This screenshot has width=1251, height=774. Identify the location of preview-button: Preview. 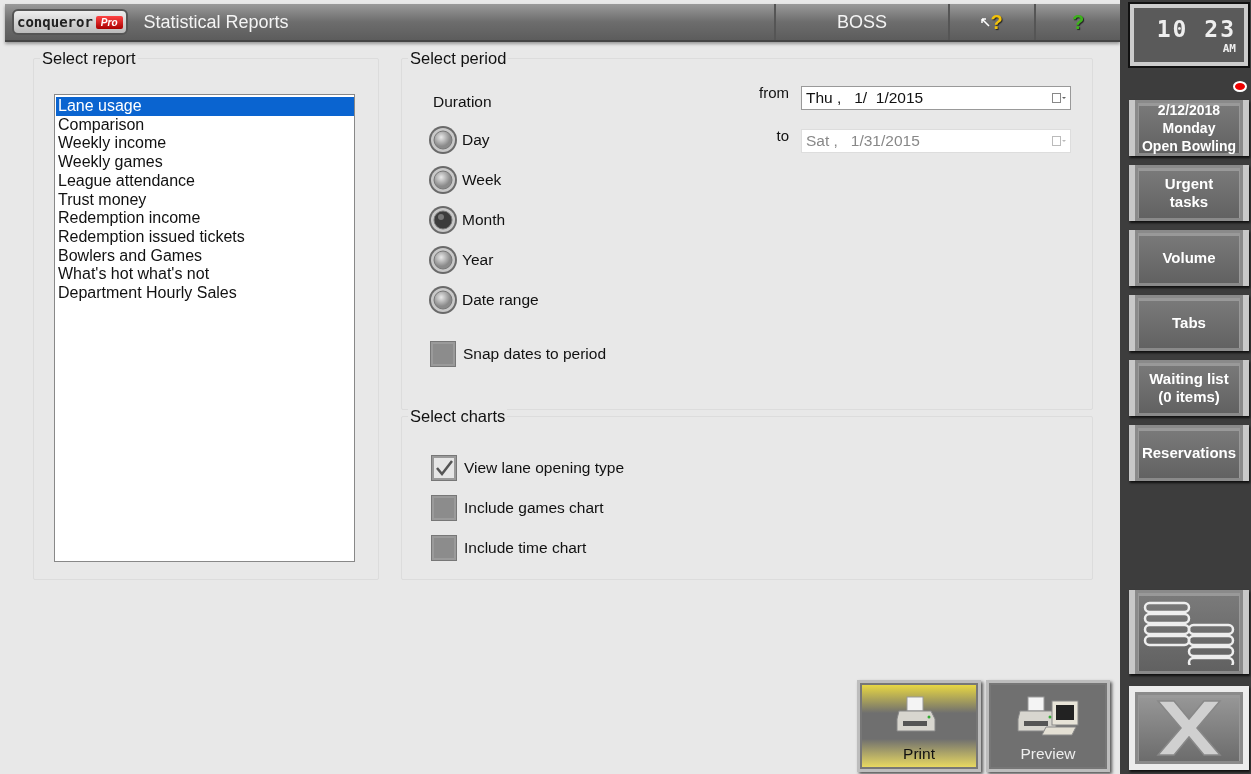
(1048, 726).